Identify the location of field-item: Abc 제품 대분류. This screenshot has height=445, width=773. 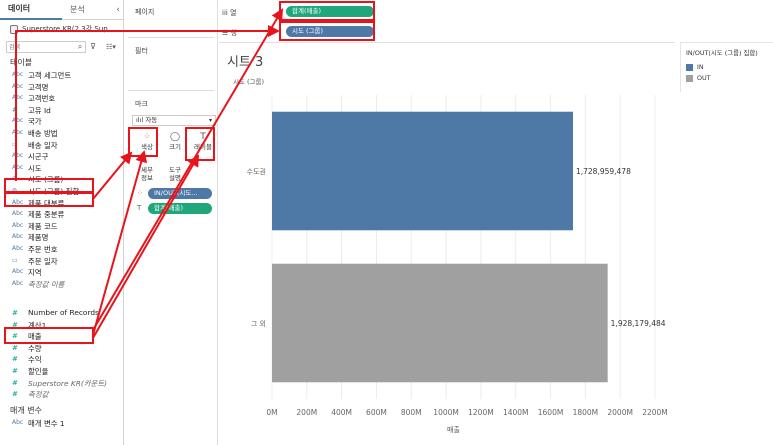
(63, 204).